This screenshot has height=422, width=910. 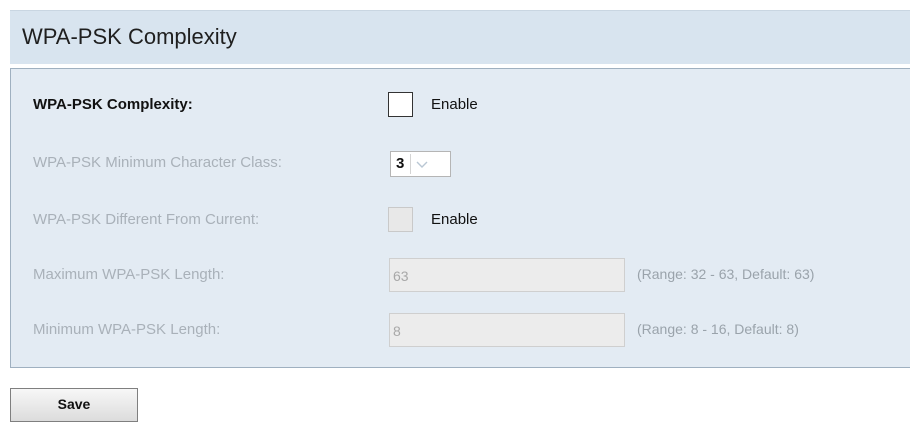 What do you see at coordinates (454, 104) in the screenshot?
I see `complexity-enable-label: Enable` at bounding box center [454, 104].